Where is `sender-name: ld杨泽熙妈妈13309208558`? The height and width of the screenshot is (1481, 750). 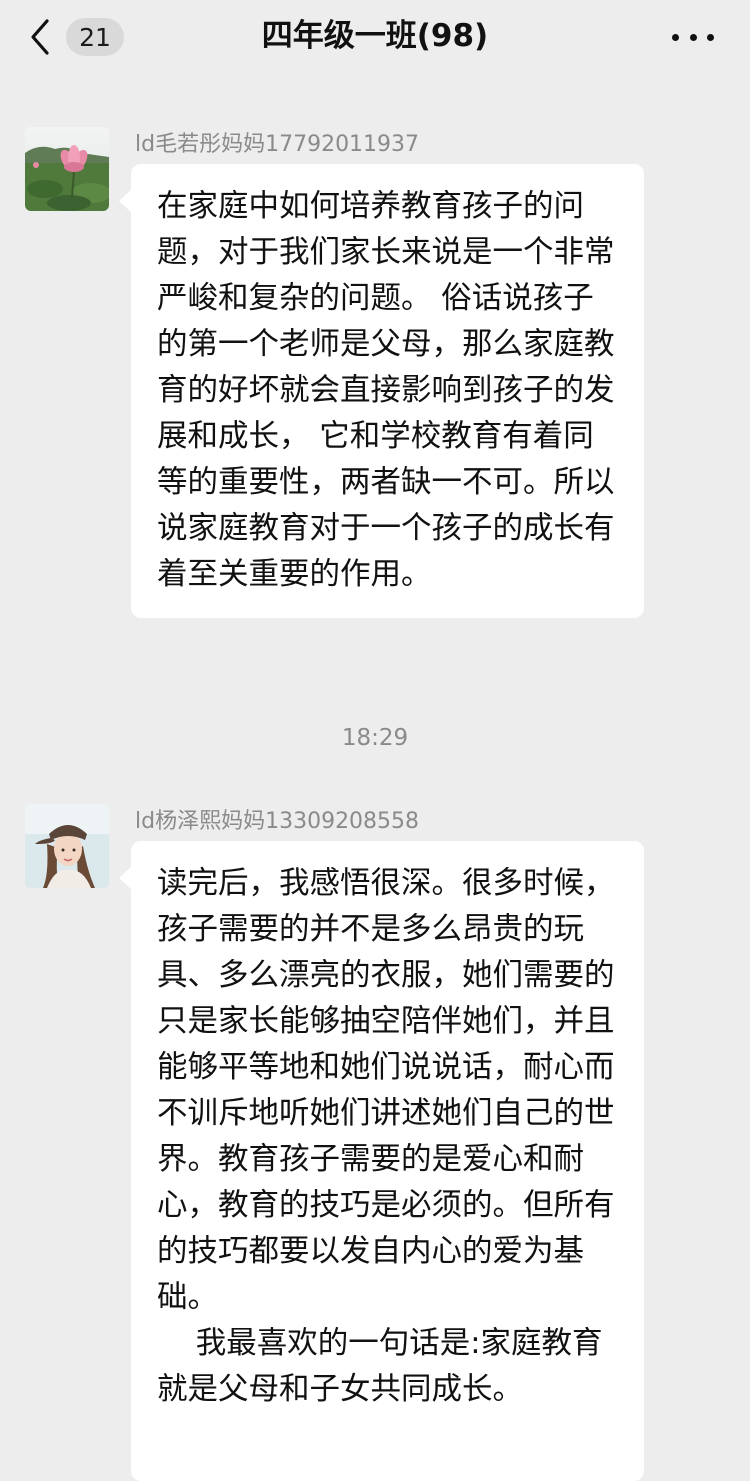
sender-name: ld杨泽熙妈妈13309208558 is located at coordinates (277, 821).